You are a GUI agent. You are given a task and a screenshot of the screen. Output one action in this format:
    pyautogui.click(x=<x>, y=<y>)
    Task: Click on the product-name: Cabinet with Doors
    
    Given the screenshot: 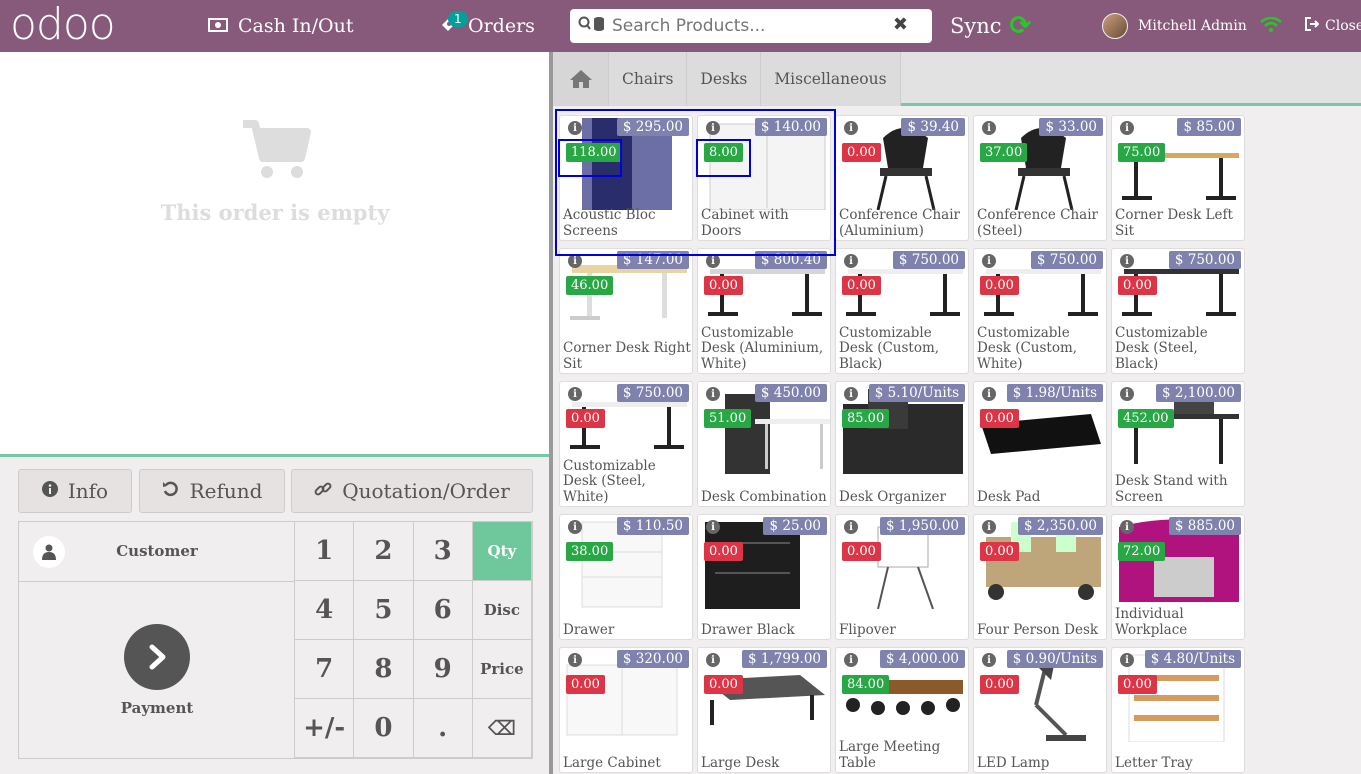 What is the action you would take?
    pyautogui.click(x=745, y=223)
    